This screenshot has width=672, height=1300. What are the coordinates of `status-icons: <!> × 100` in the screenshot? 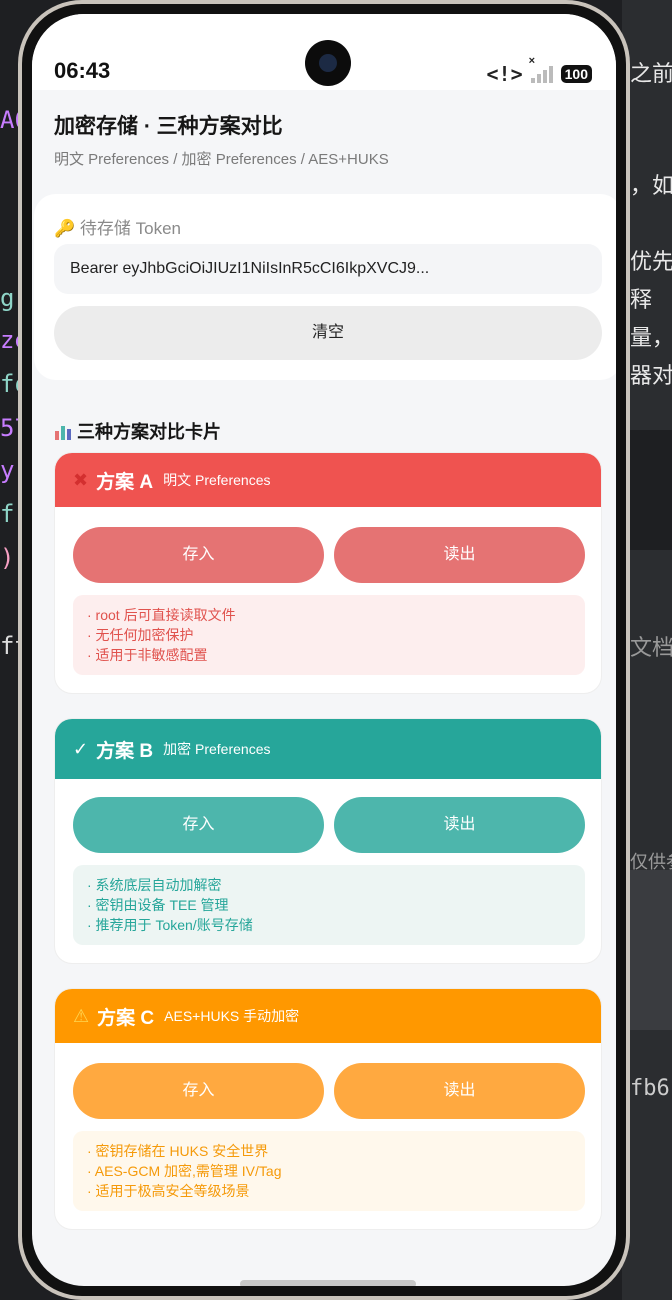 It's located at (539, 70).